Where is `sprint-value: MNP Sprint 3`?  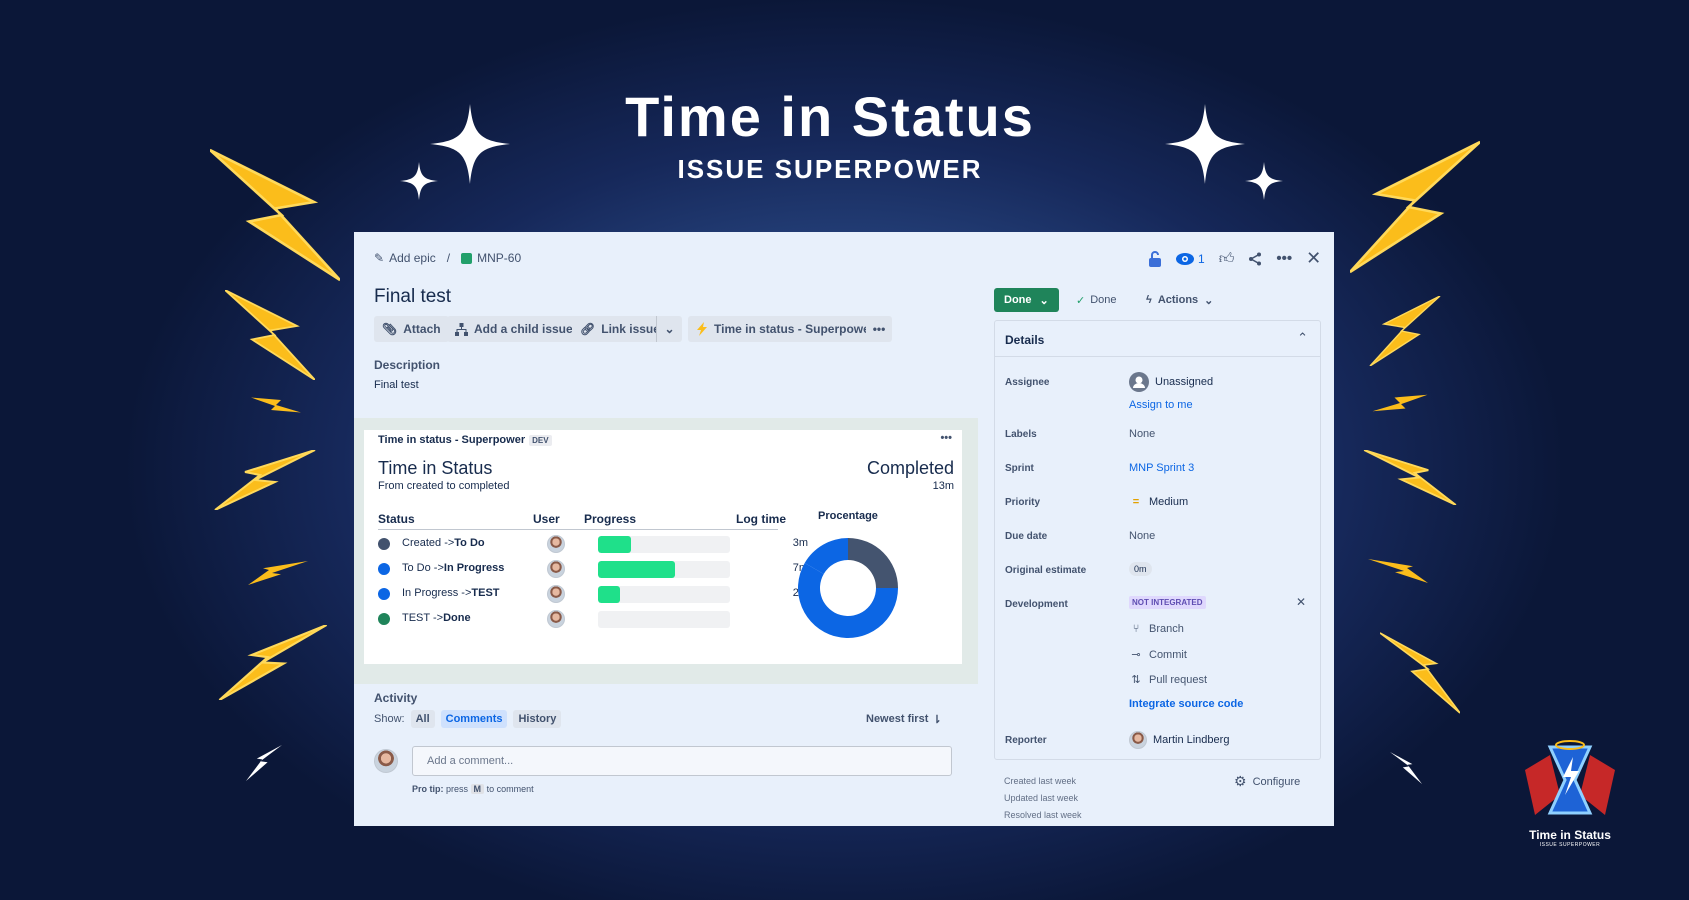 sprint-value: MNP Sprint 3 is located at coordinates (1161, 468).